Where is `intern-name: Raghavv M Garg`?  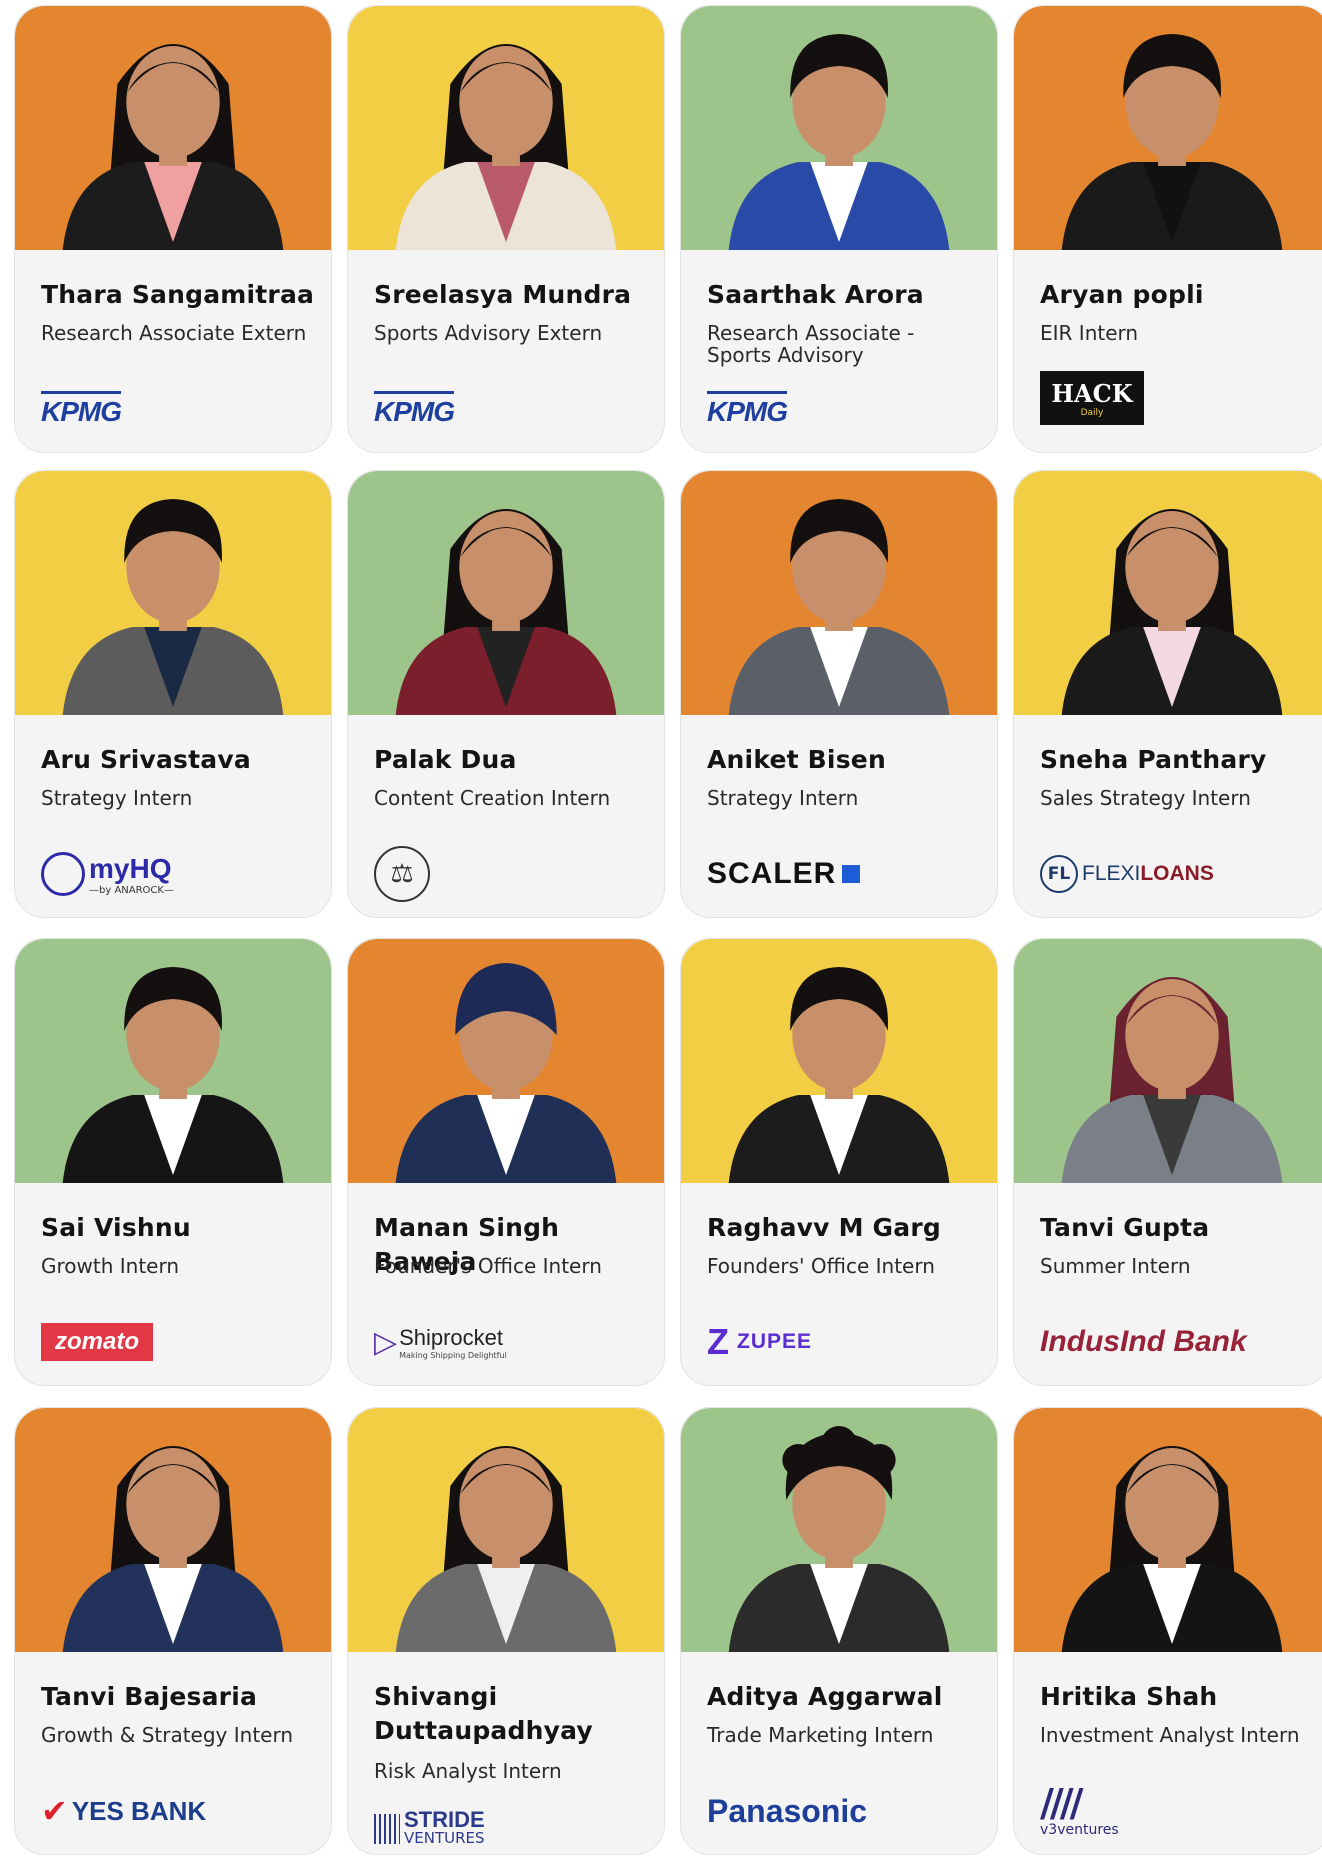
intern-name: Raghavv M Garg is located at coordinates (824, 1227).